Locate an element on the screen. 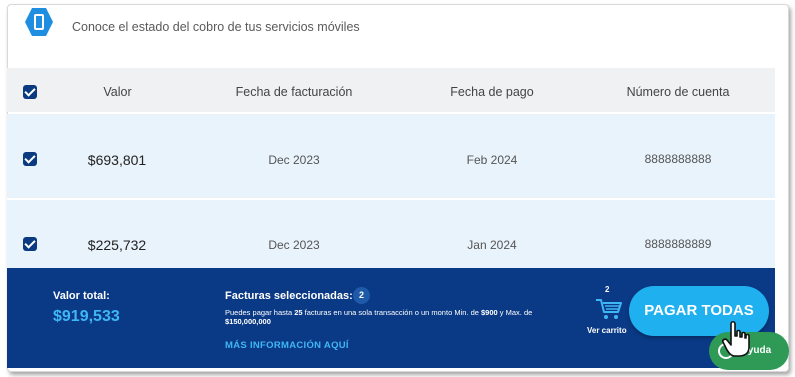 The height and width of the screenshot is (377, 795). row-valor: $693,801 is located at coordinates (117, 160).